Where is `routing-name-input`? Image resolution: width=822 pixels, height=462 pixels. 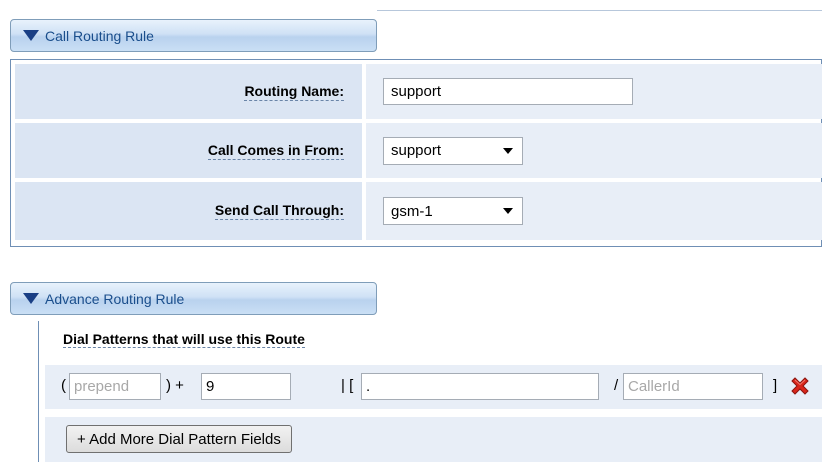 routing-name-input is located at coordinates (508, 91).